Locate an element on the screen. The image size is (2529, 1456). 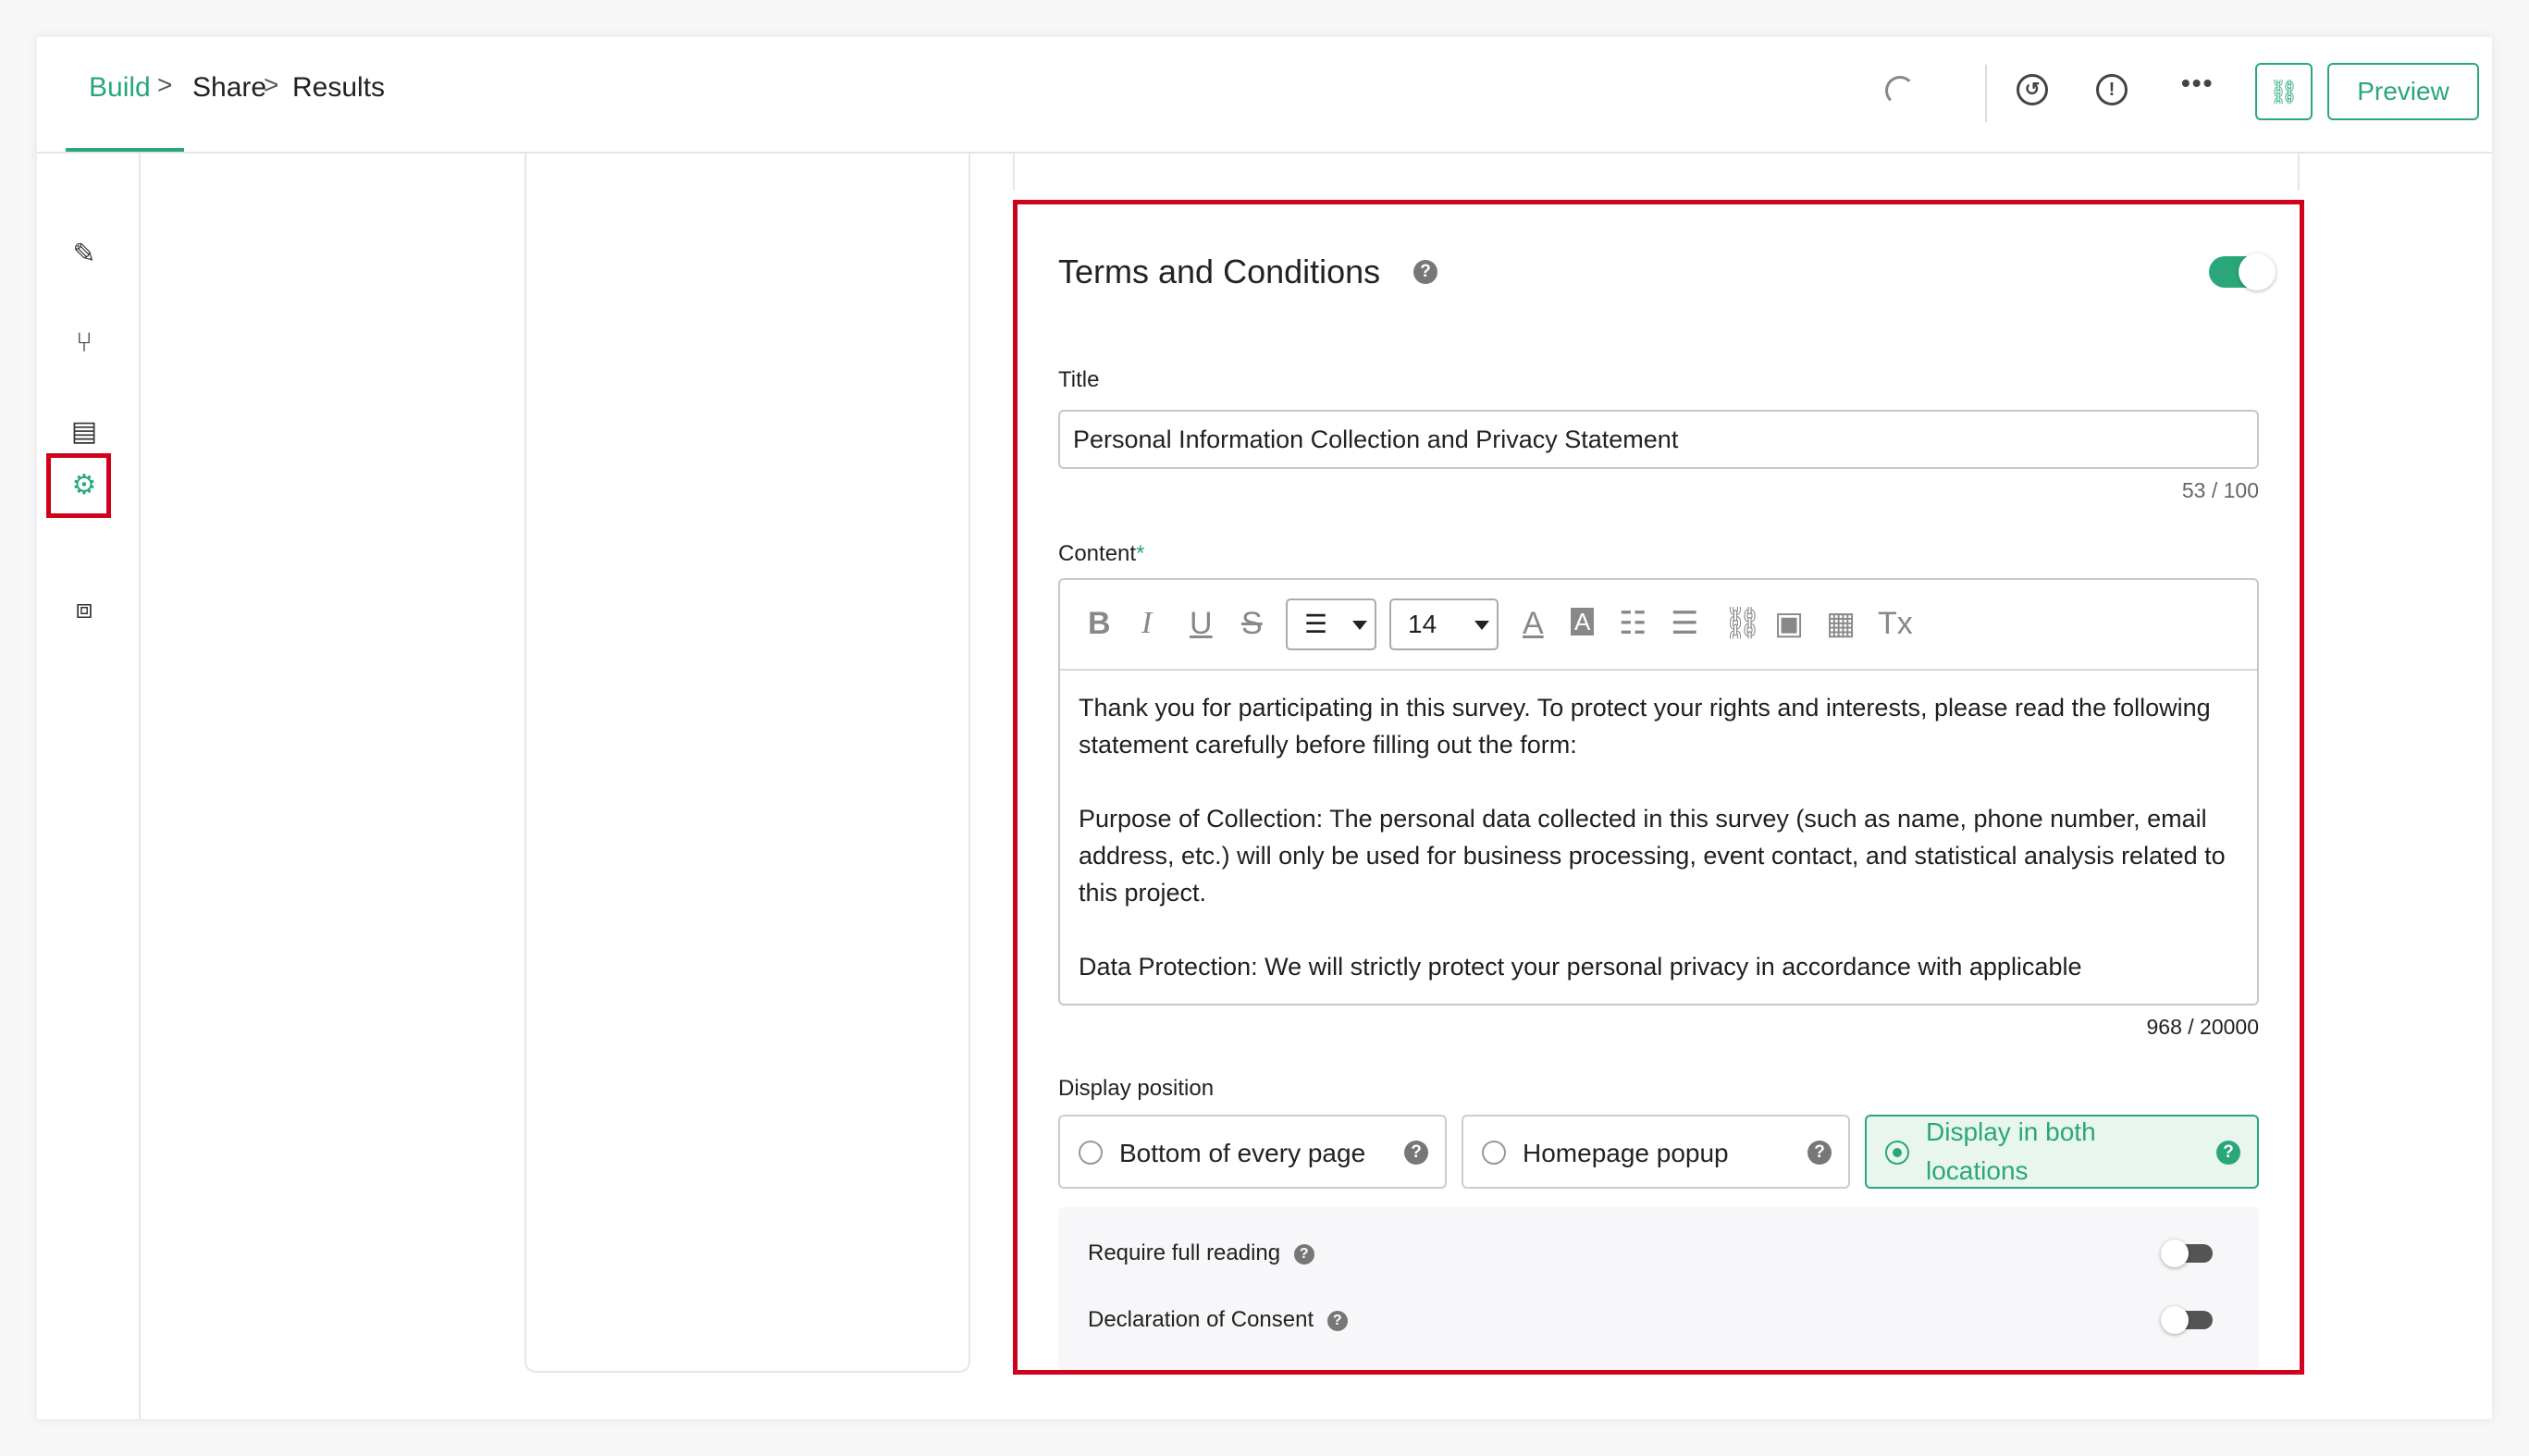
declaration-of-consent-row: Declaration of Consent ? is located at coordinates (1218, 1320).